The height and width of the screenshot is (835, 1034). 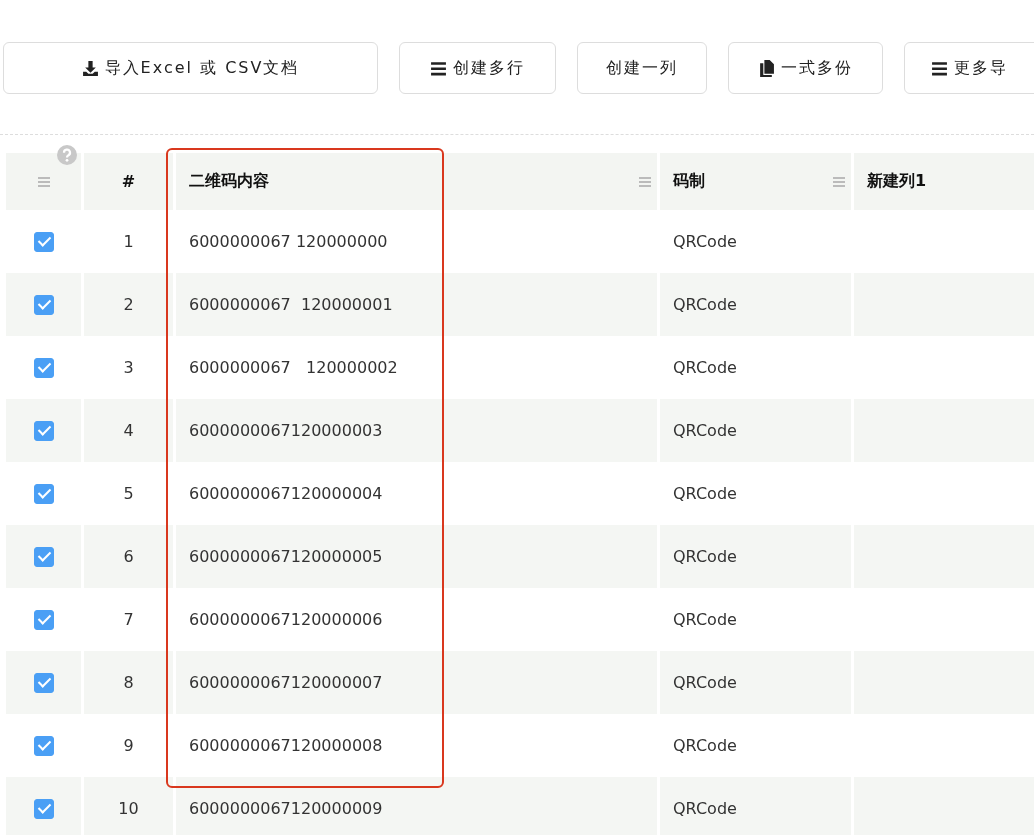 What do you see at coordinates (291, 304) in the screenshot?
I see `table-cell: 6000000067 120000001` at bounding box center [291, 304].